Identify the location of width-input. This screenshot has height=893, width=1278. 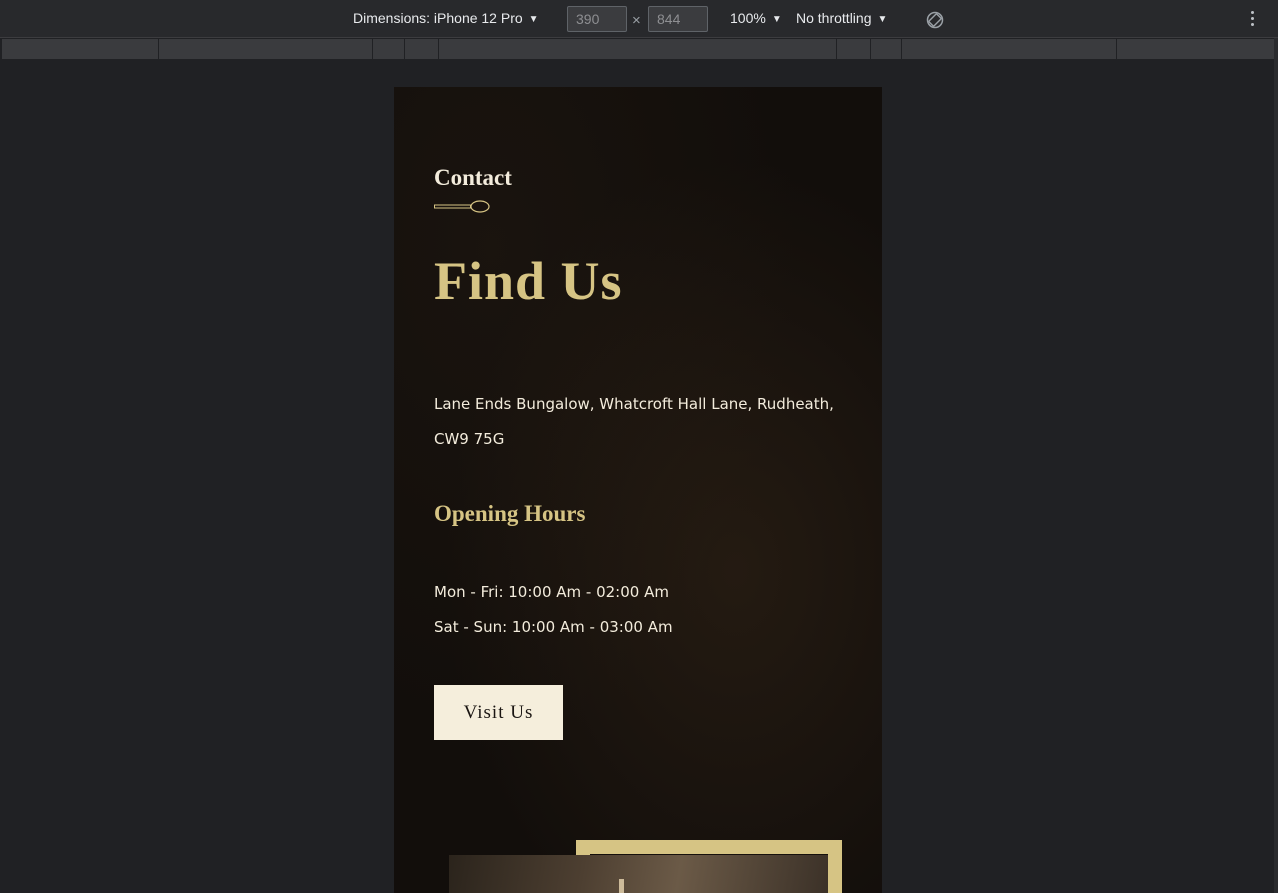
(597, 19).